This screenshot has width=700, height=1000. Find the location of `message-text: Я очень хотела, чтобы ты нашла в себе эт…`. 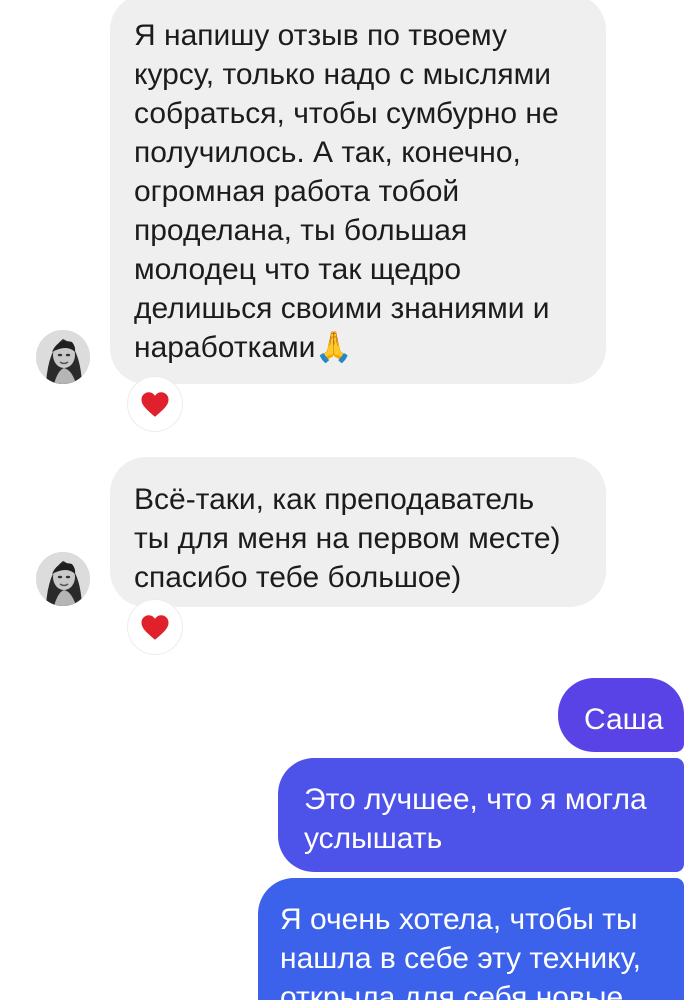

message-text: Я очень хотела, чтобы ты нашла в себе эт… is located at coordinates (460, 951).